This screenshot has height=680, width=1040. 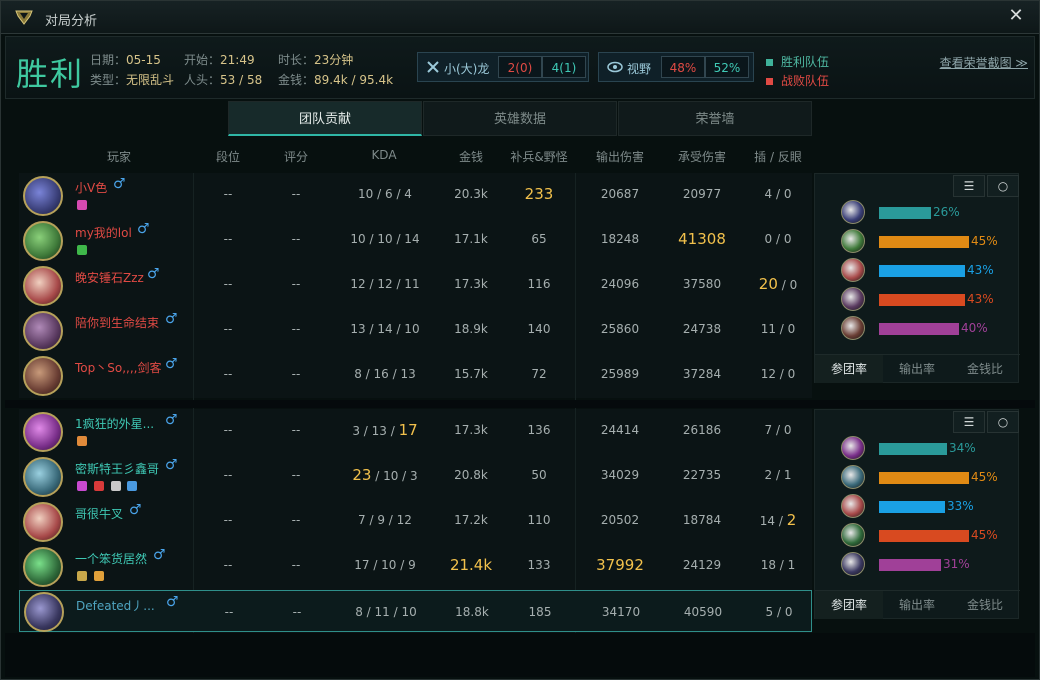 I want to click on window-title: 对局分析, so click(x=71, y=21).